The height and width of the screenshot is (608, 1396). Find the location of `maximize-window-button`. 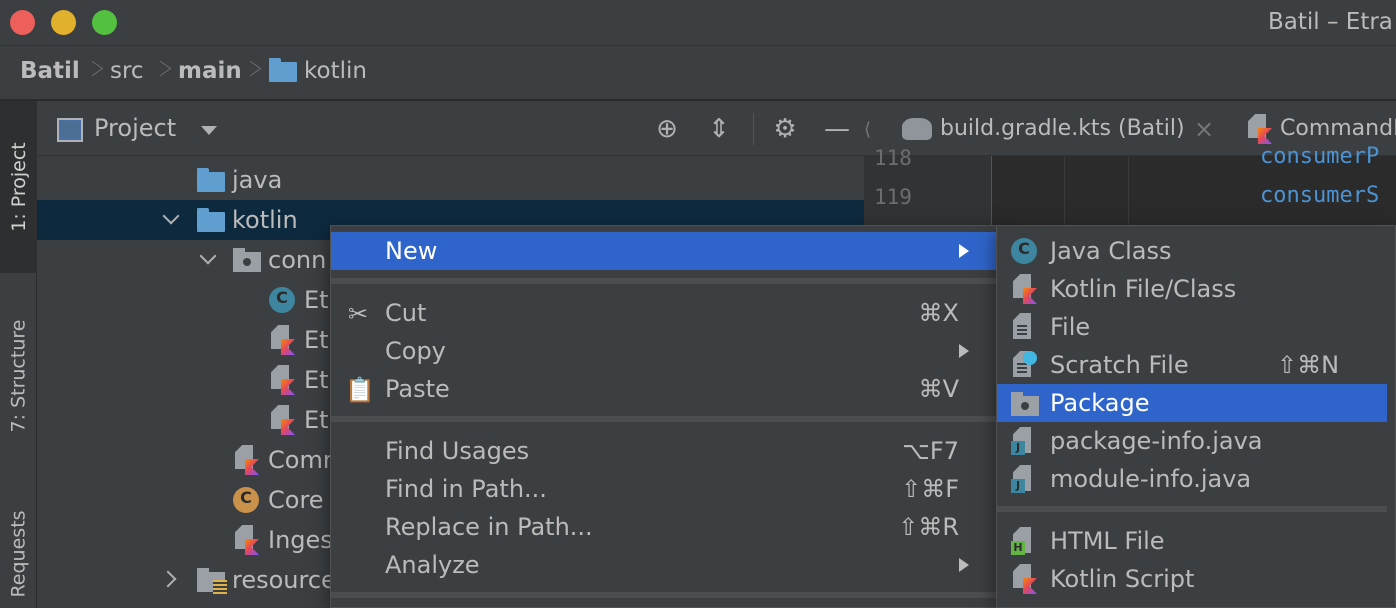

maximize-window-button is located at coordinates (104, 22).